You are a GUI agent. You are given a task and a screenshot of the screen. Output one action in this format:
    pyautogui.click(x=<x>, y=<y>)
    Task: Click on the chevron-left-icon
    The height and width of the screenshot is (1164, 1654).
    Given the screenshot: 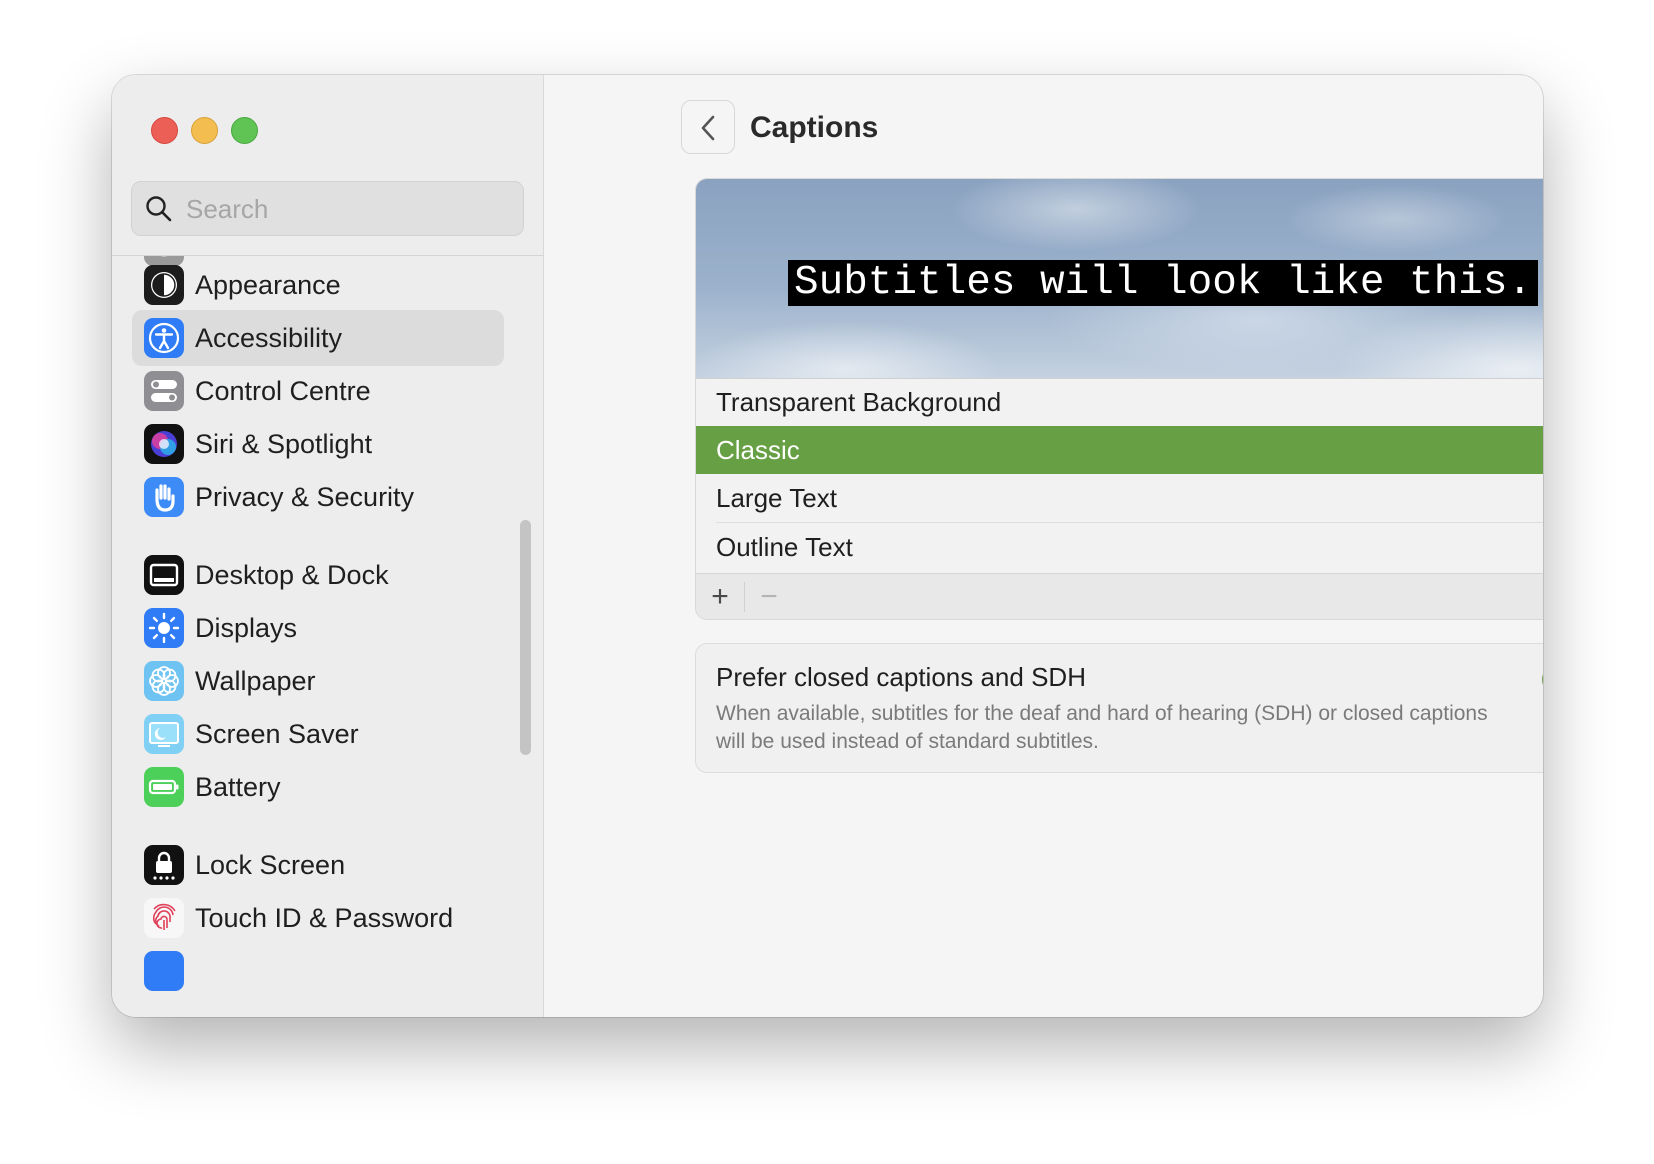 What is the action you would take?
    pyautogui.click(x=708, y=128)
    